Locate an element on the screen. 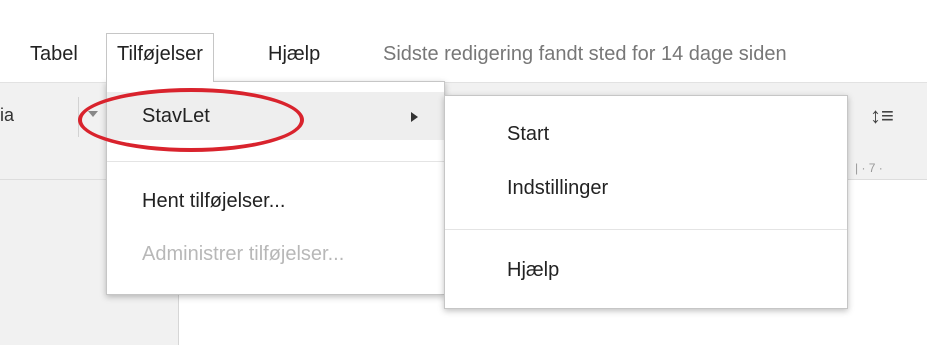  menu-item-label: StavLet is located at coordinates (176, 116).